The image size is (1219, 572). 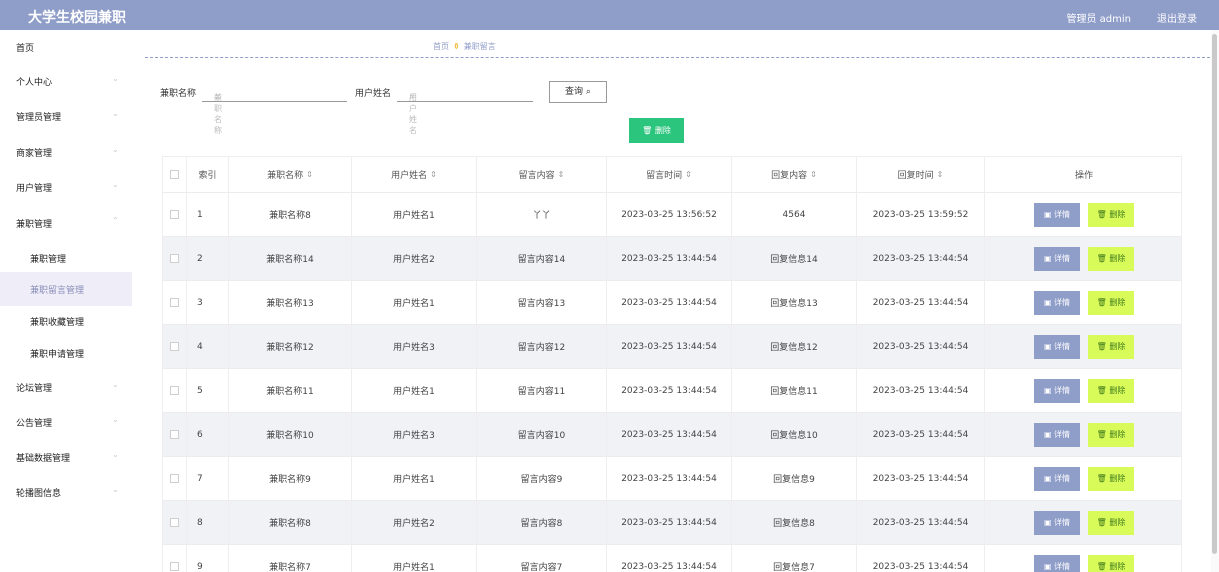 I want to click on cell-reply: 回复信息14, so click(x=794, y=258).